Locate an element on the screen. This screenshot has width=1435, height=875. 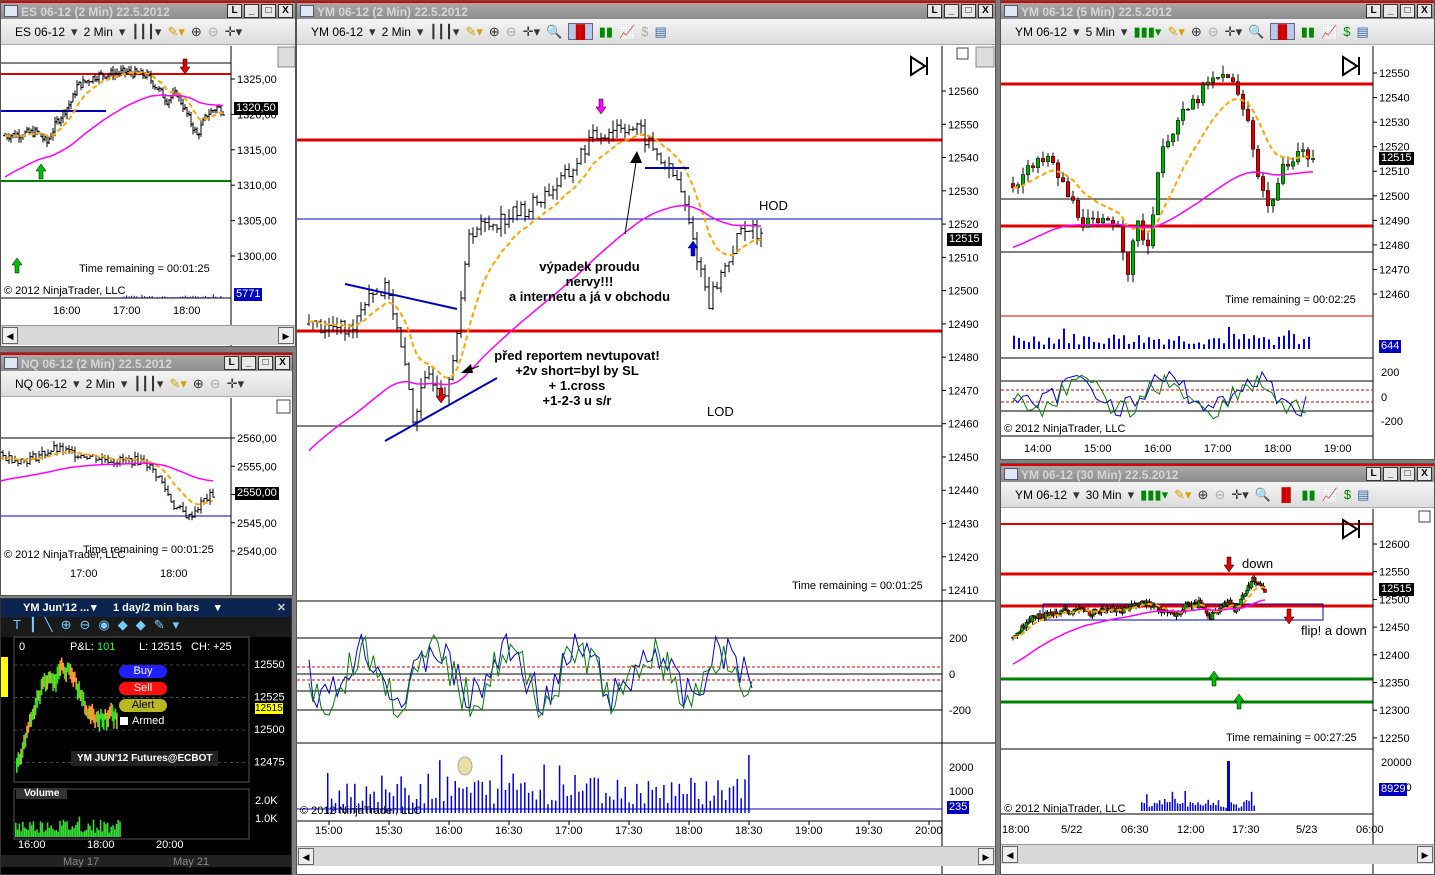
sma-line is located at coordinates (114, 136).